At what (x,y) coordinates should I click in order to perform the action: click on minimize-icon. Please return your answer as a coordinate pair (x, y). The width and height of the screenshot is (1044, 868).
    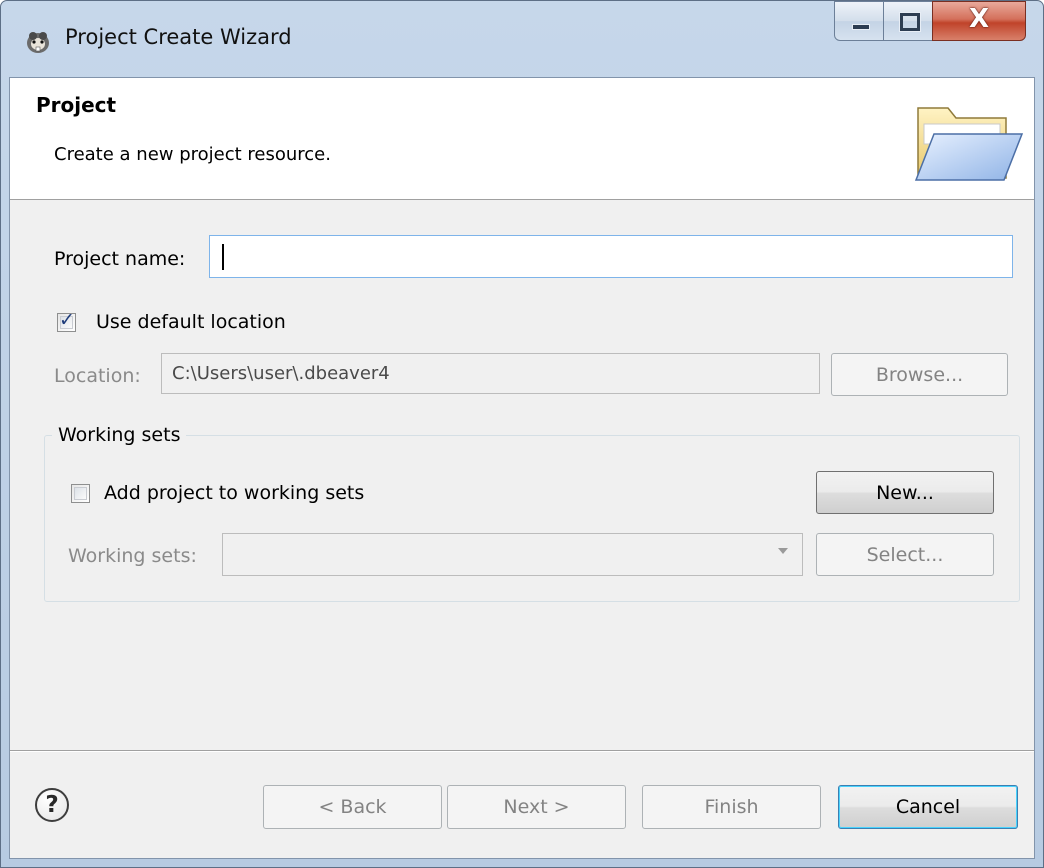
    Looking at the image, I should click on (861, 27).